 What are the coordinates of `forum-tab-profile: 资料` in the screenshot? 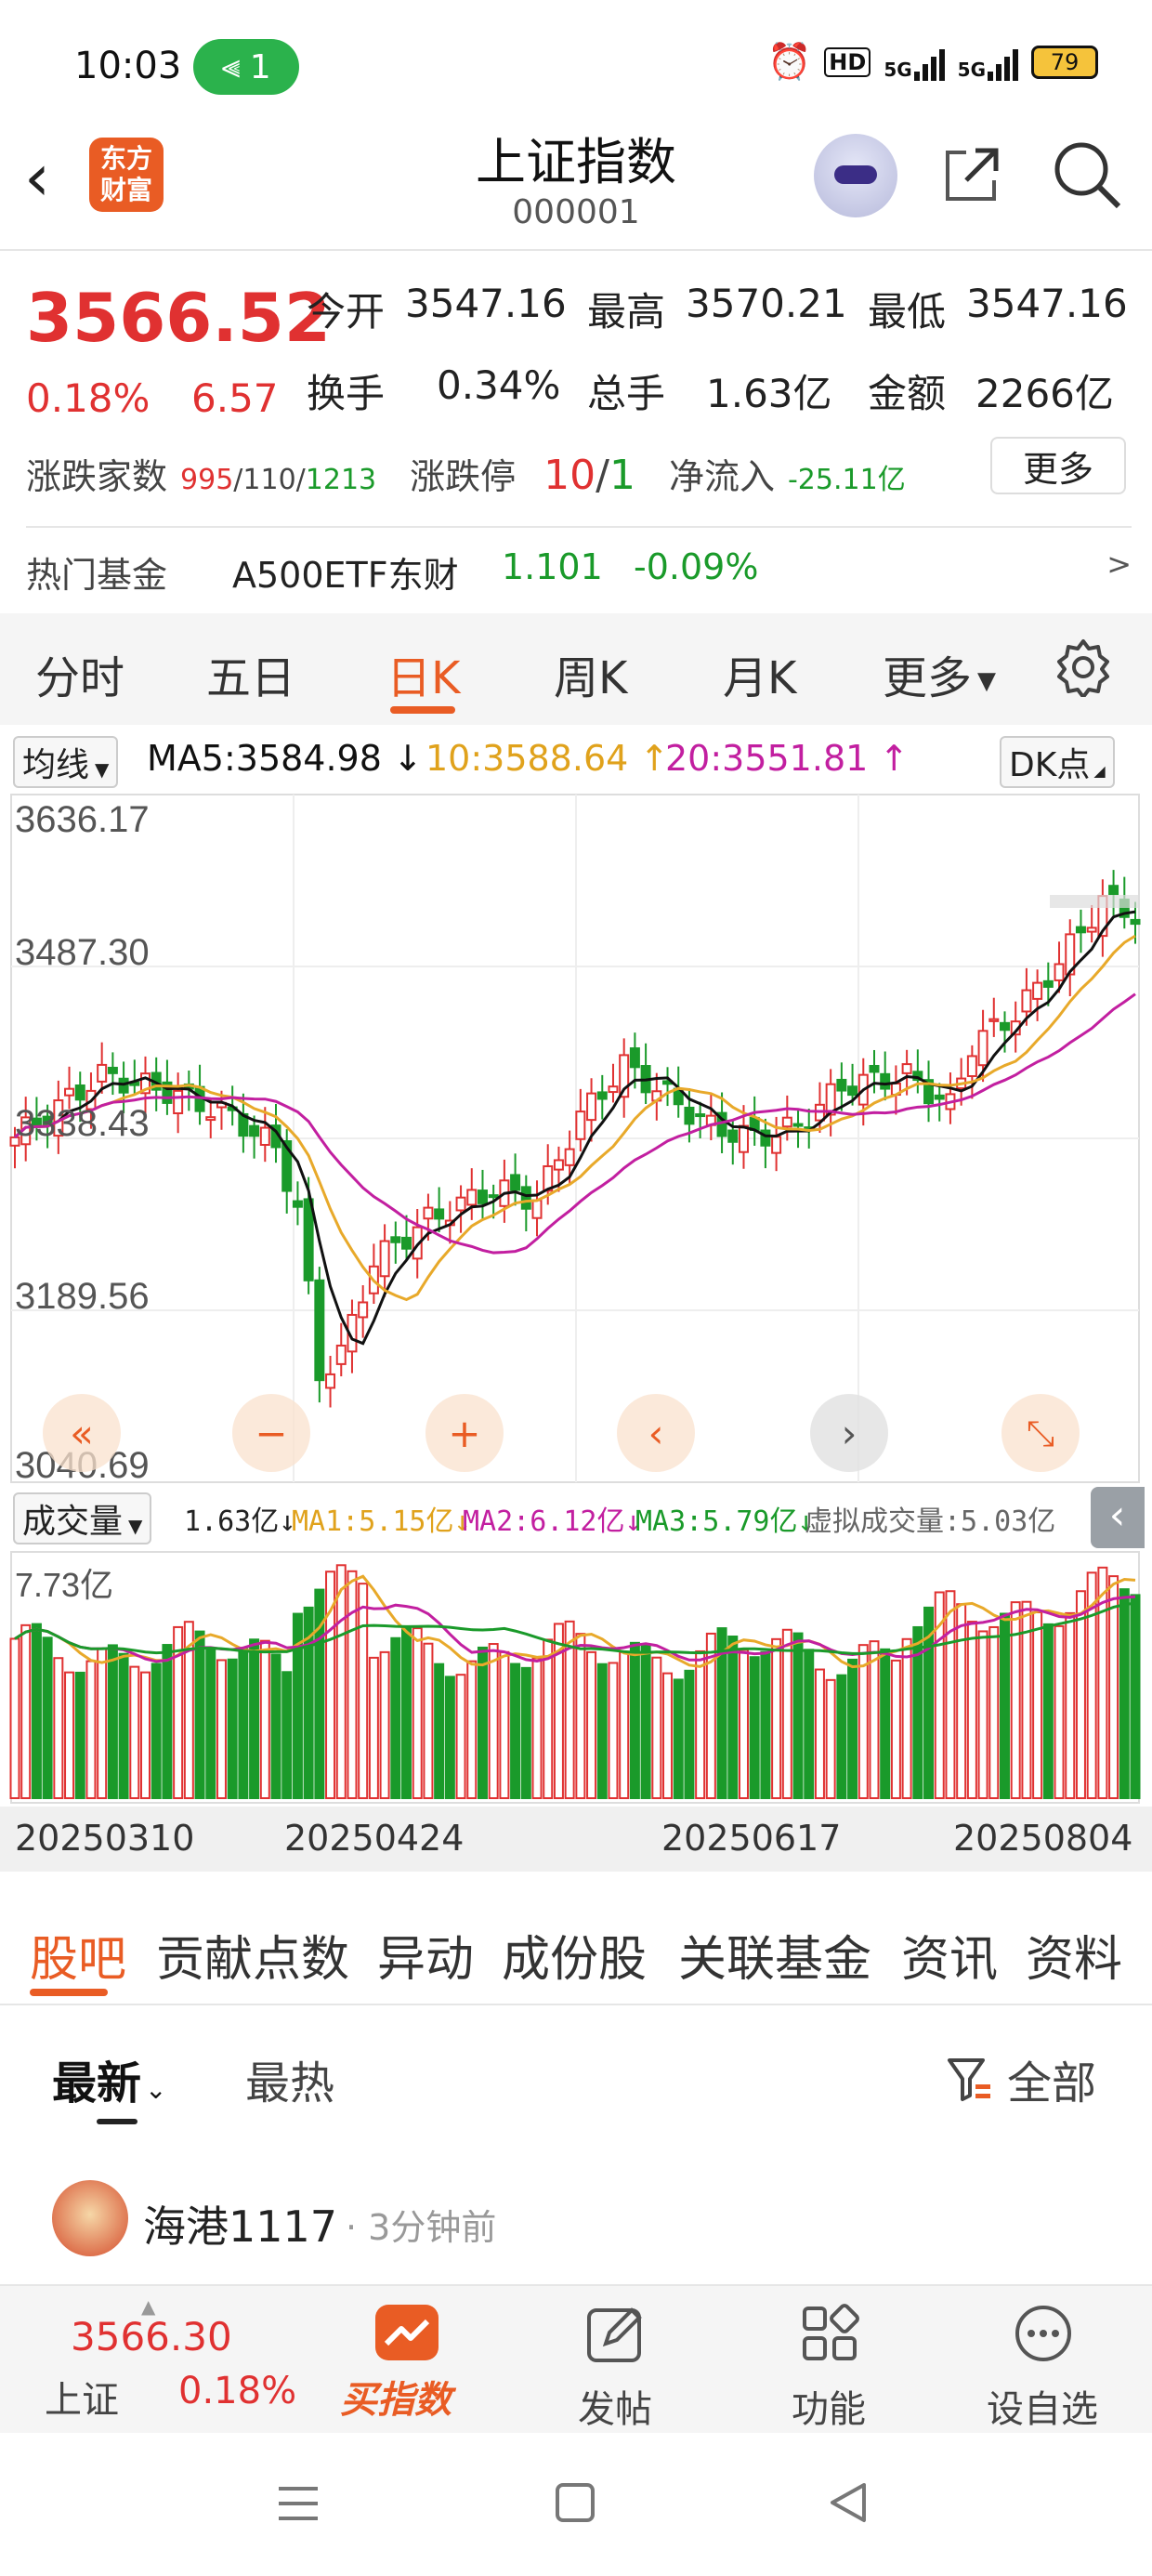 It's located at (1074, 1955).